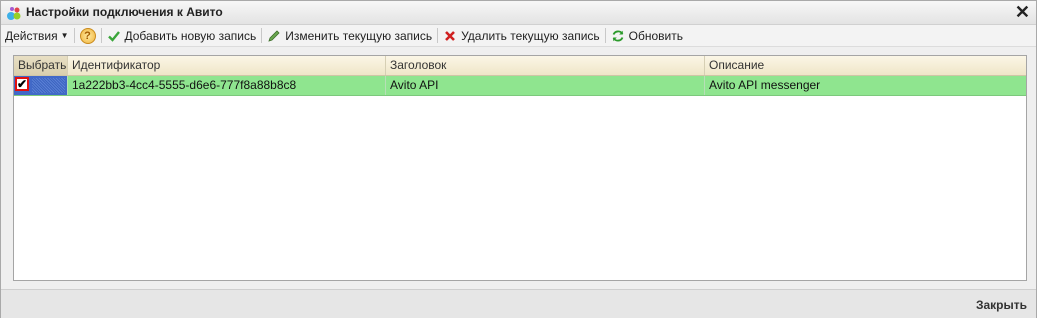 This screenshot has height=318, width=1037. What do you see at coordinates (1001, 305) in the screenshot?
I see `close-button: Закрыть` at bounding box center [1001, 305].